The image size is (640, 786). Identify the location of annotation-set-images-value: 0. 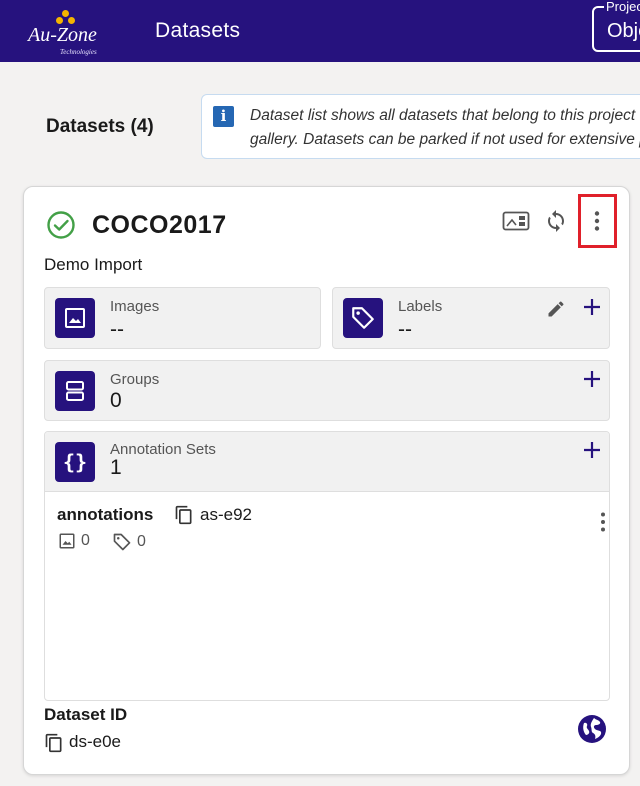
(85, 540).